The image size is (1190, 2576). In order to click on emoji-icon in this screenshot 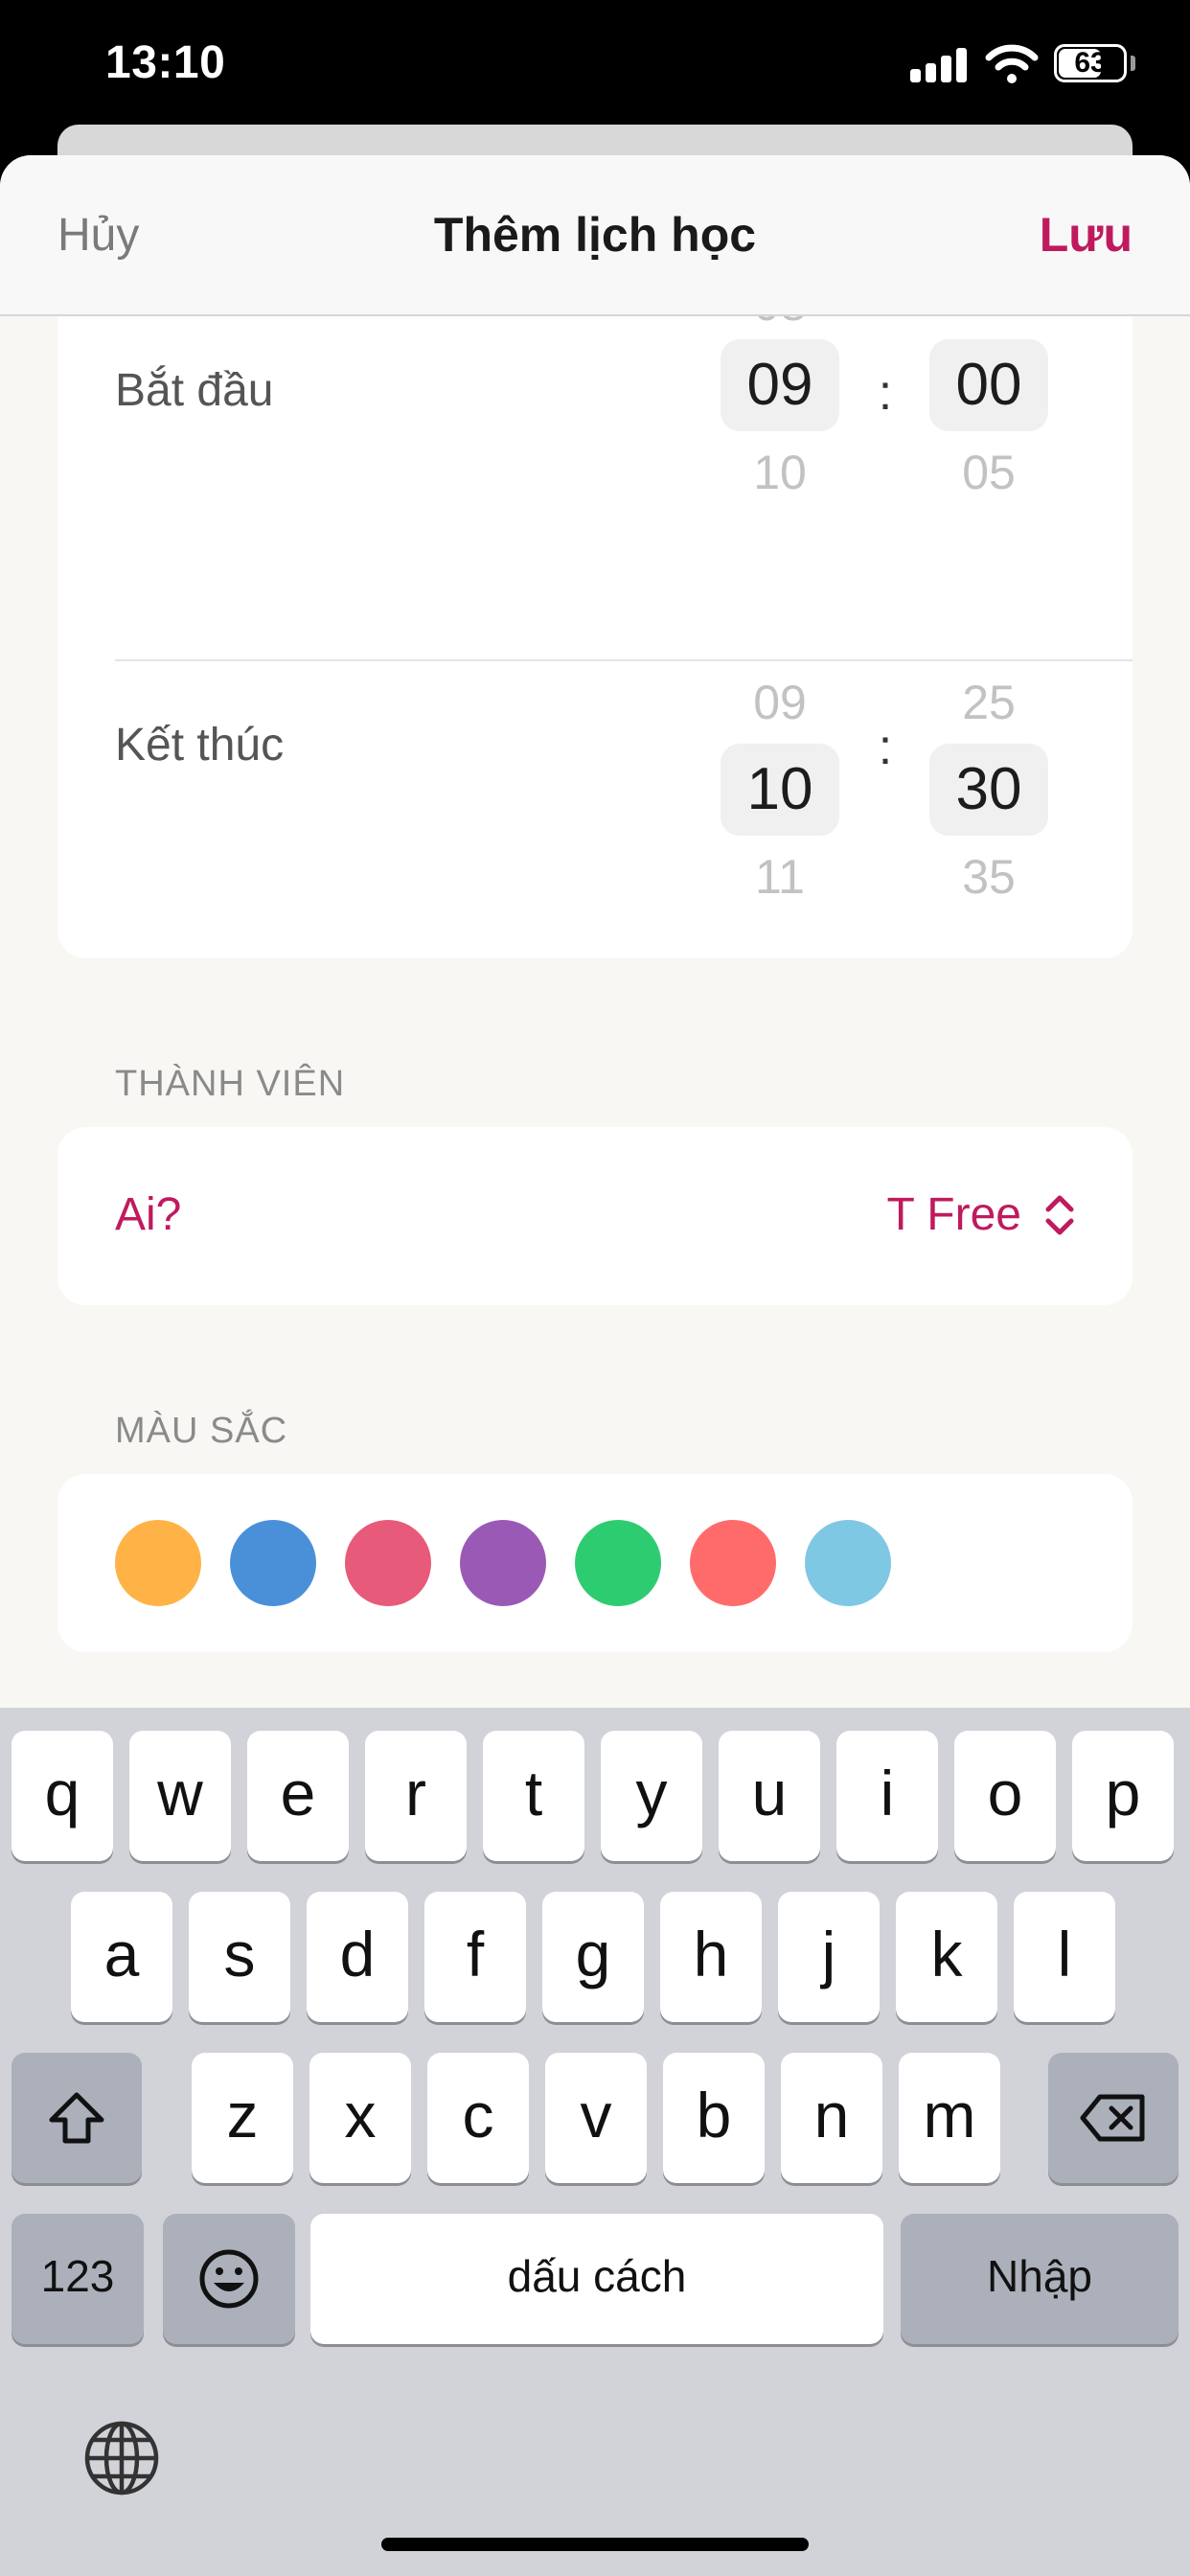, I will do `click(229, 2279)`.